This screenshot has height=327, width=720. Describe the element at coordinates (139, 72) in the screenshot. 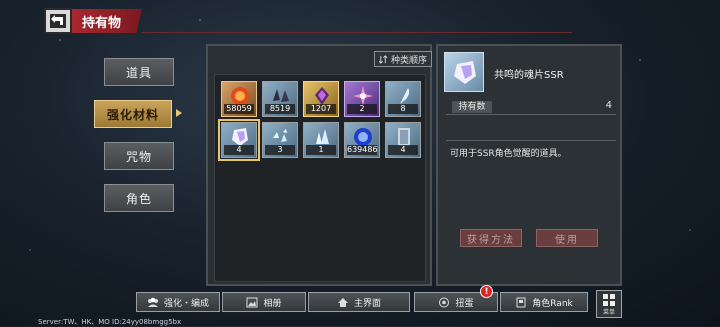

I see `tab-items: 道具` at that location.